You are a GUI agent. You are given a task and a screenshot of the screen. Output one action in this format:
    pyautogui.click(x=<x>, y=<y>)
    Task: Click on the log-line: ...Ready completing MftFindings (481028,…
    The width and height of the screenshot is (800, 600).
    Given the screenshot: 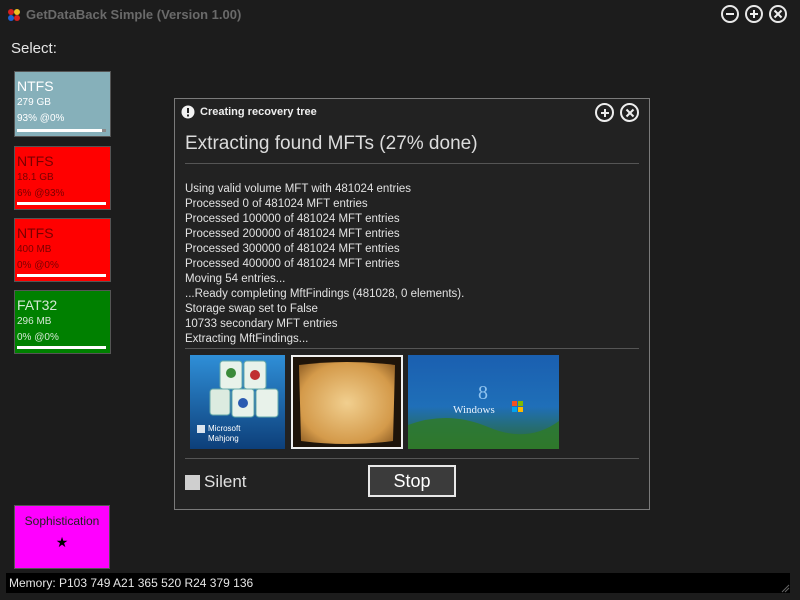 What is the action you would take?
    pyautogui.click(x=325, y=294)
    